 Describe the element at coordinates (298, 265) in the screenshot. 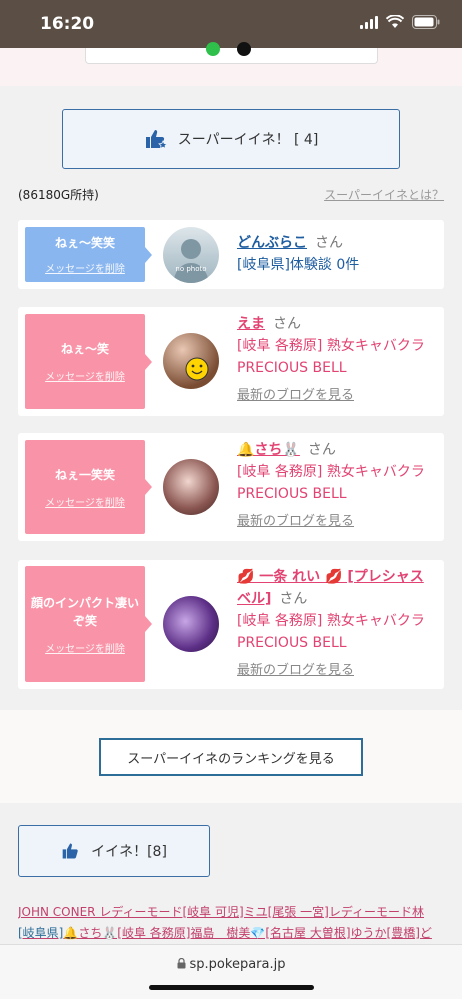

I see `sender-area: [岐阜県]体験談 0件` at that location.